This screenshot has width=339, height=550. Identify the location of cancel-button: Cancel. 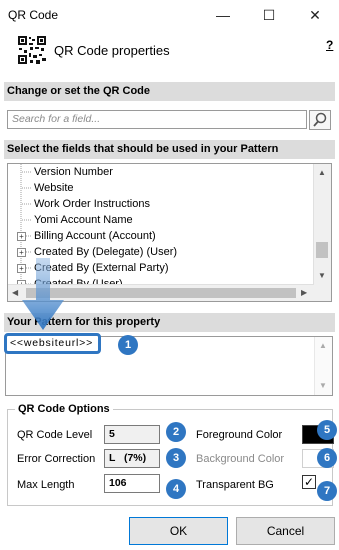
(285, 531).